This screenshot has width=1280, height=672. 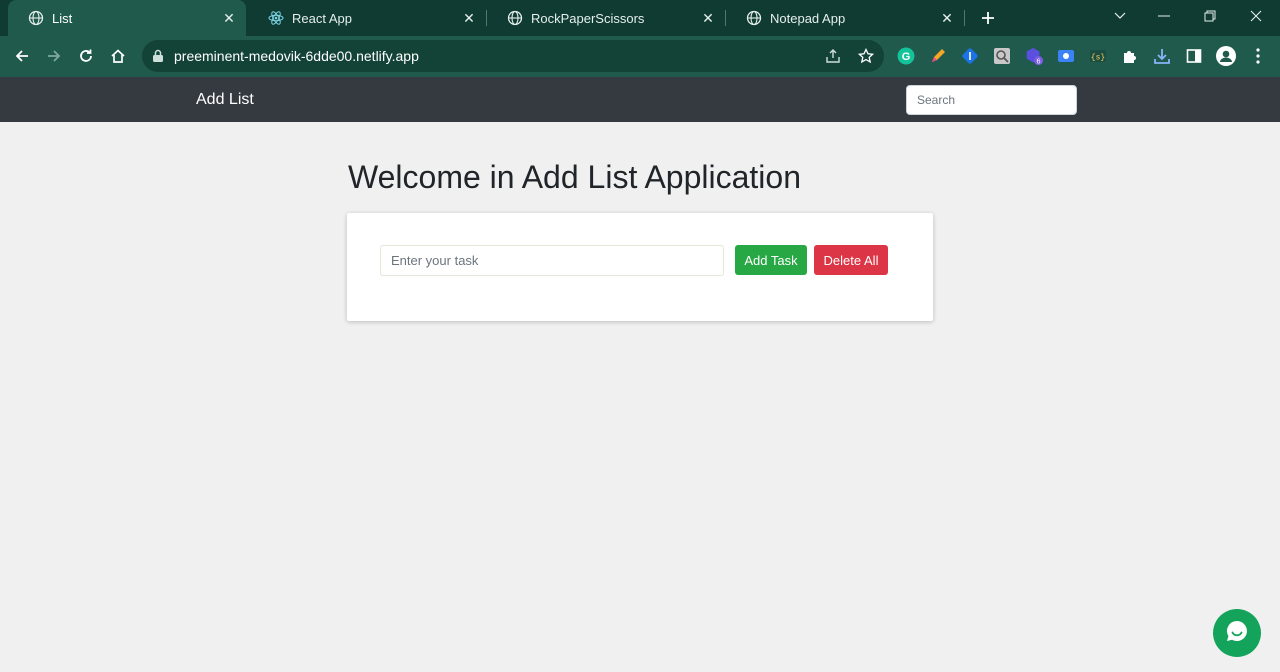 I want to click on tab-notepad-app: Notepad App ✕, so click(x=845, y=18).